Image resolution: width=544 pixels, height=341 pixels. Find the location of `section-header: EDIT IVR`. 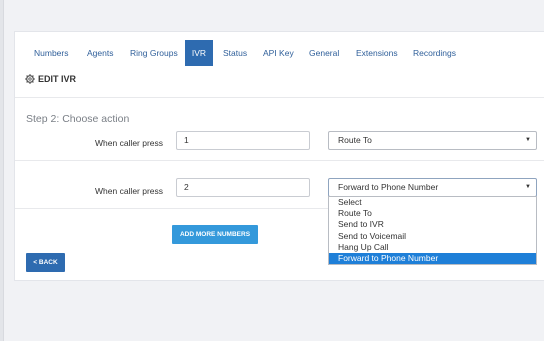

section-header: EDIT IVR is located at coordinates (50, 79).